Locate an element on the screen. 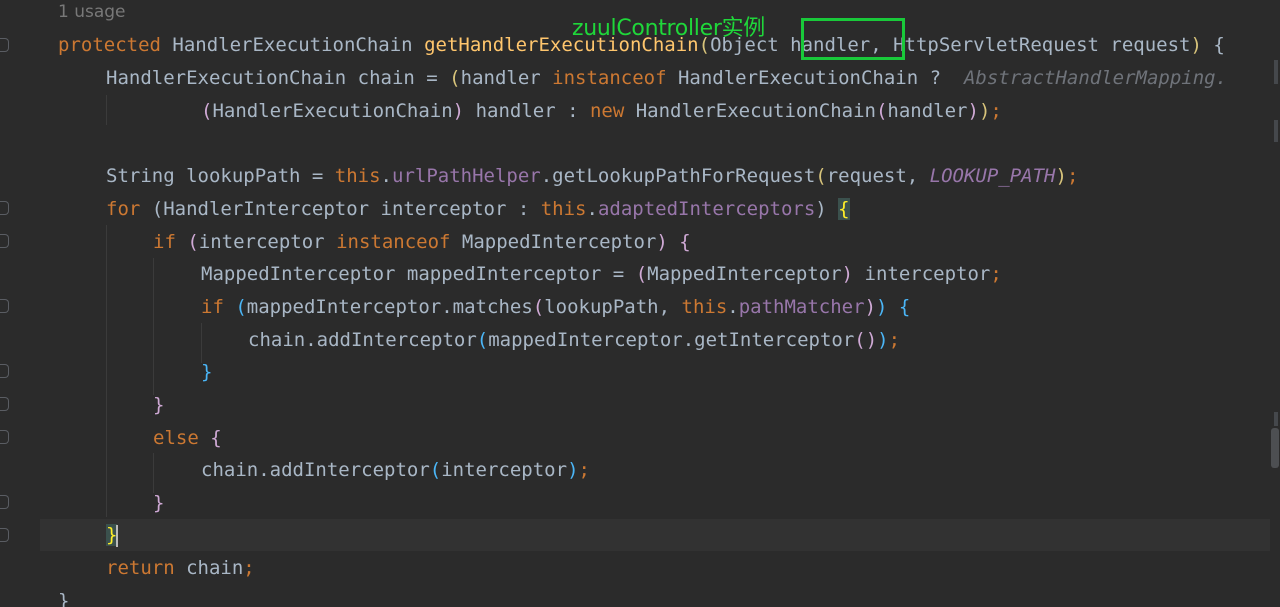 This screenshot has height=607, width=1280. field: urlPathHelper is located at coordinates (466, 176).